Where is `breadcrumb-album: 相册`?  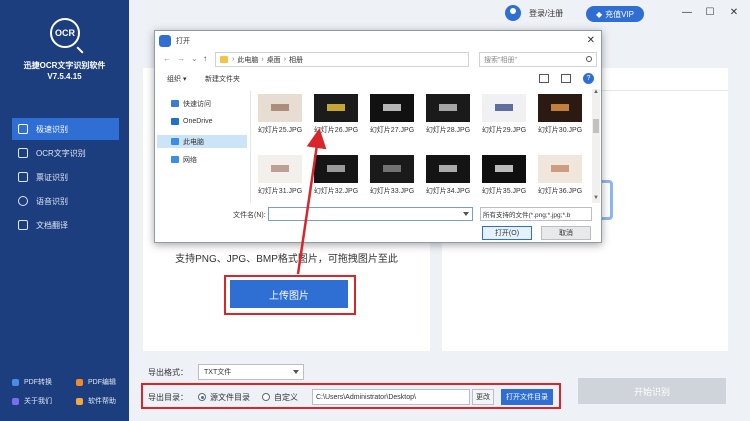 breadcrumb-album: 相册 is located at coordinates (296, 60).